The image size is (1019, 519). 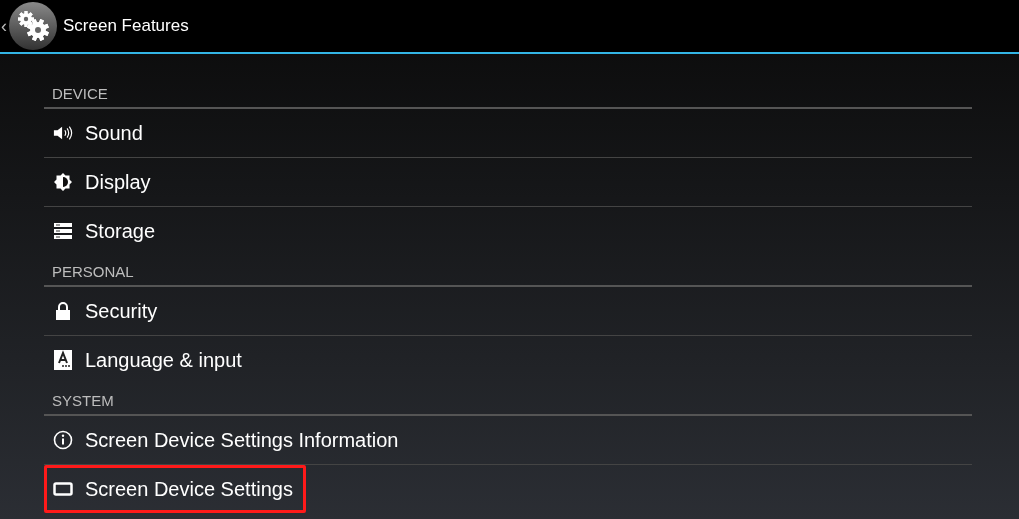 What do you see at coordinates (5, 26) in the screenshot?
I see `back-glyph: ‹` at bounding box center [5, 26].